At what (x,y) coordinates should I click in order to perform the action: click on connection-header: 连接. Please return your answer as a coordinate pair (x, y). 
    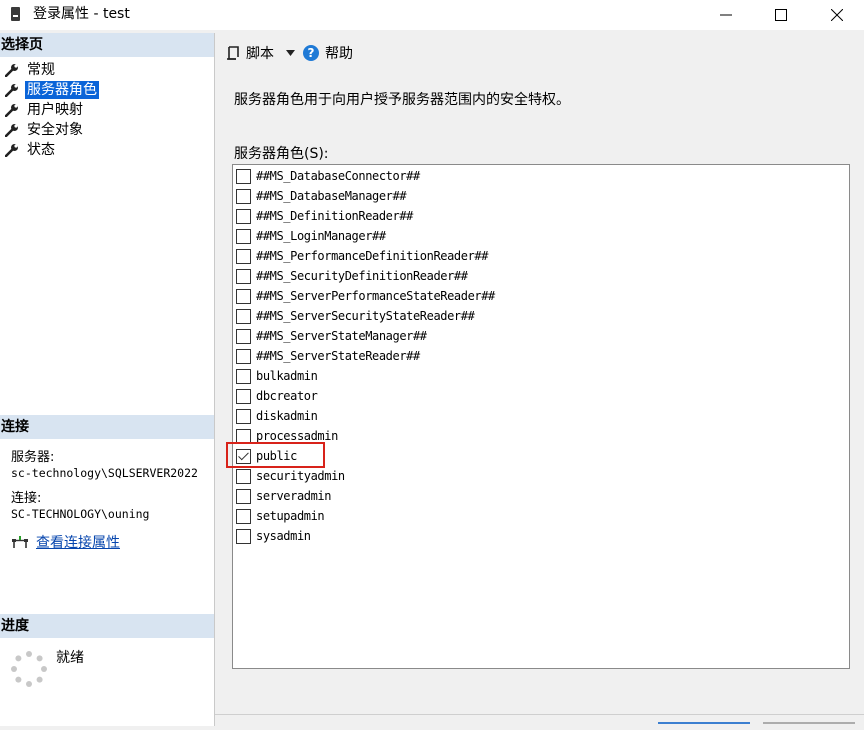
    Looking at the image, I should click on (107, 427).